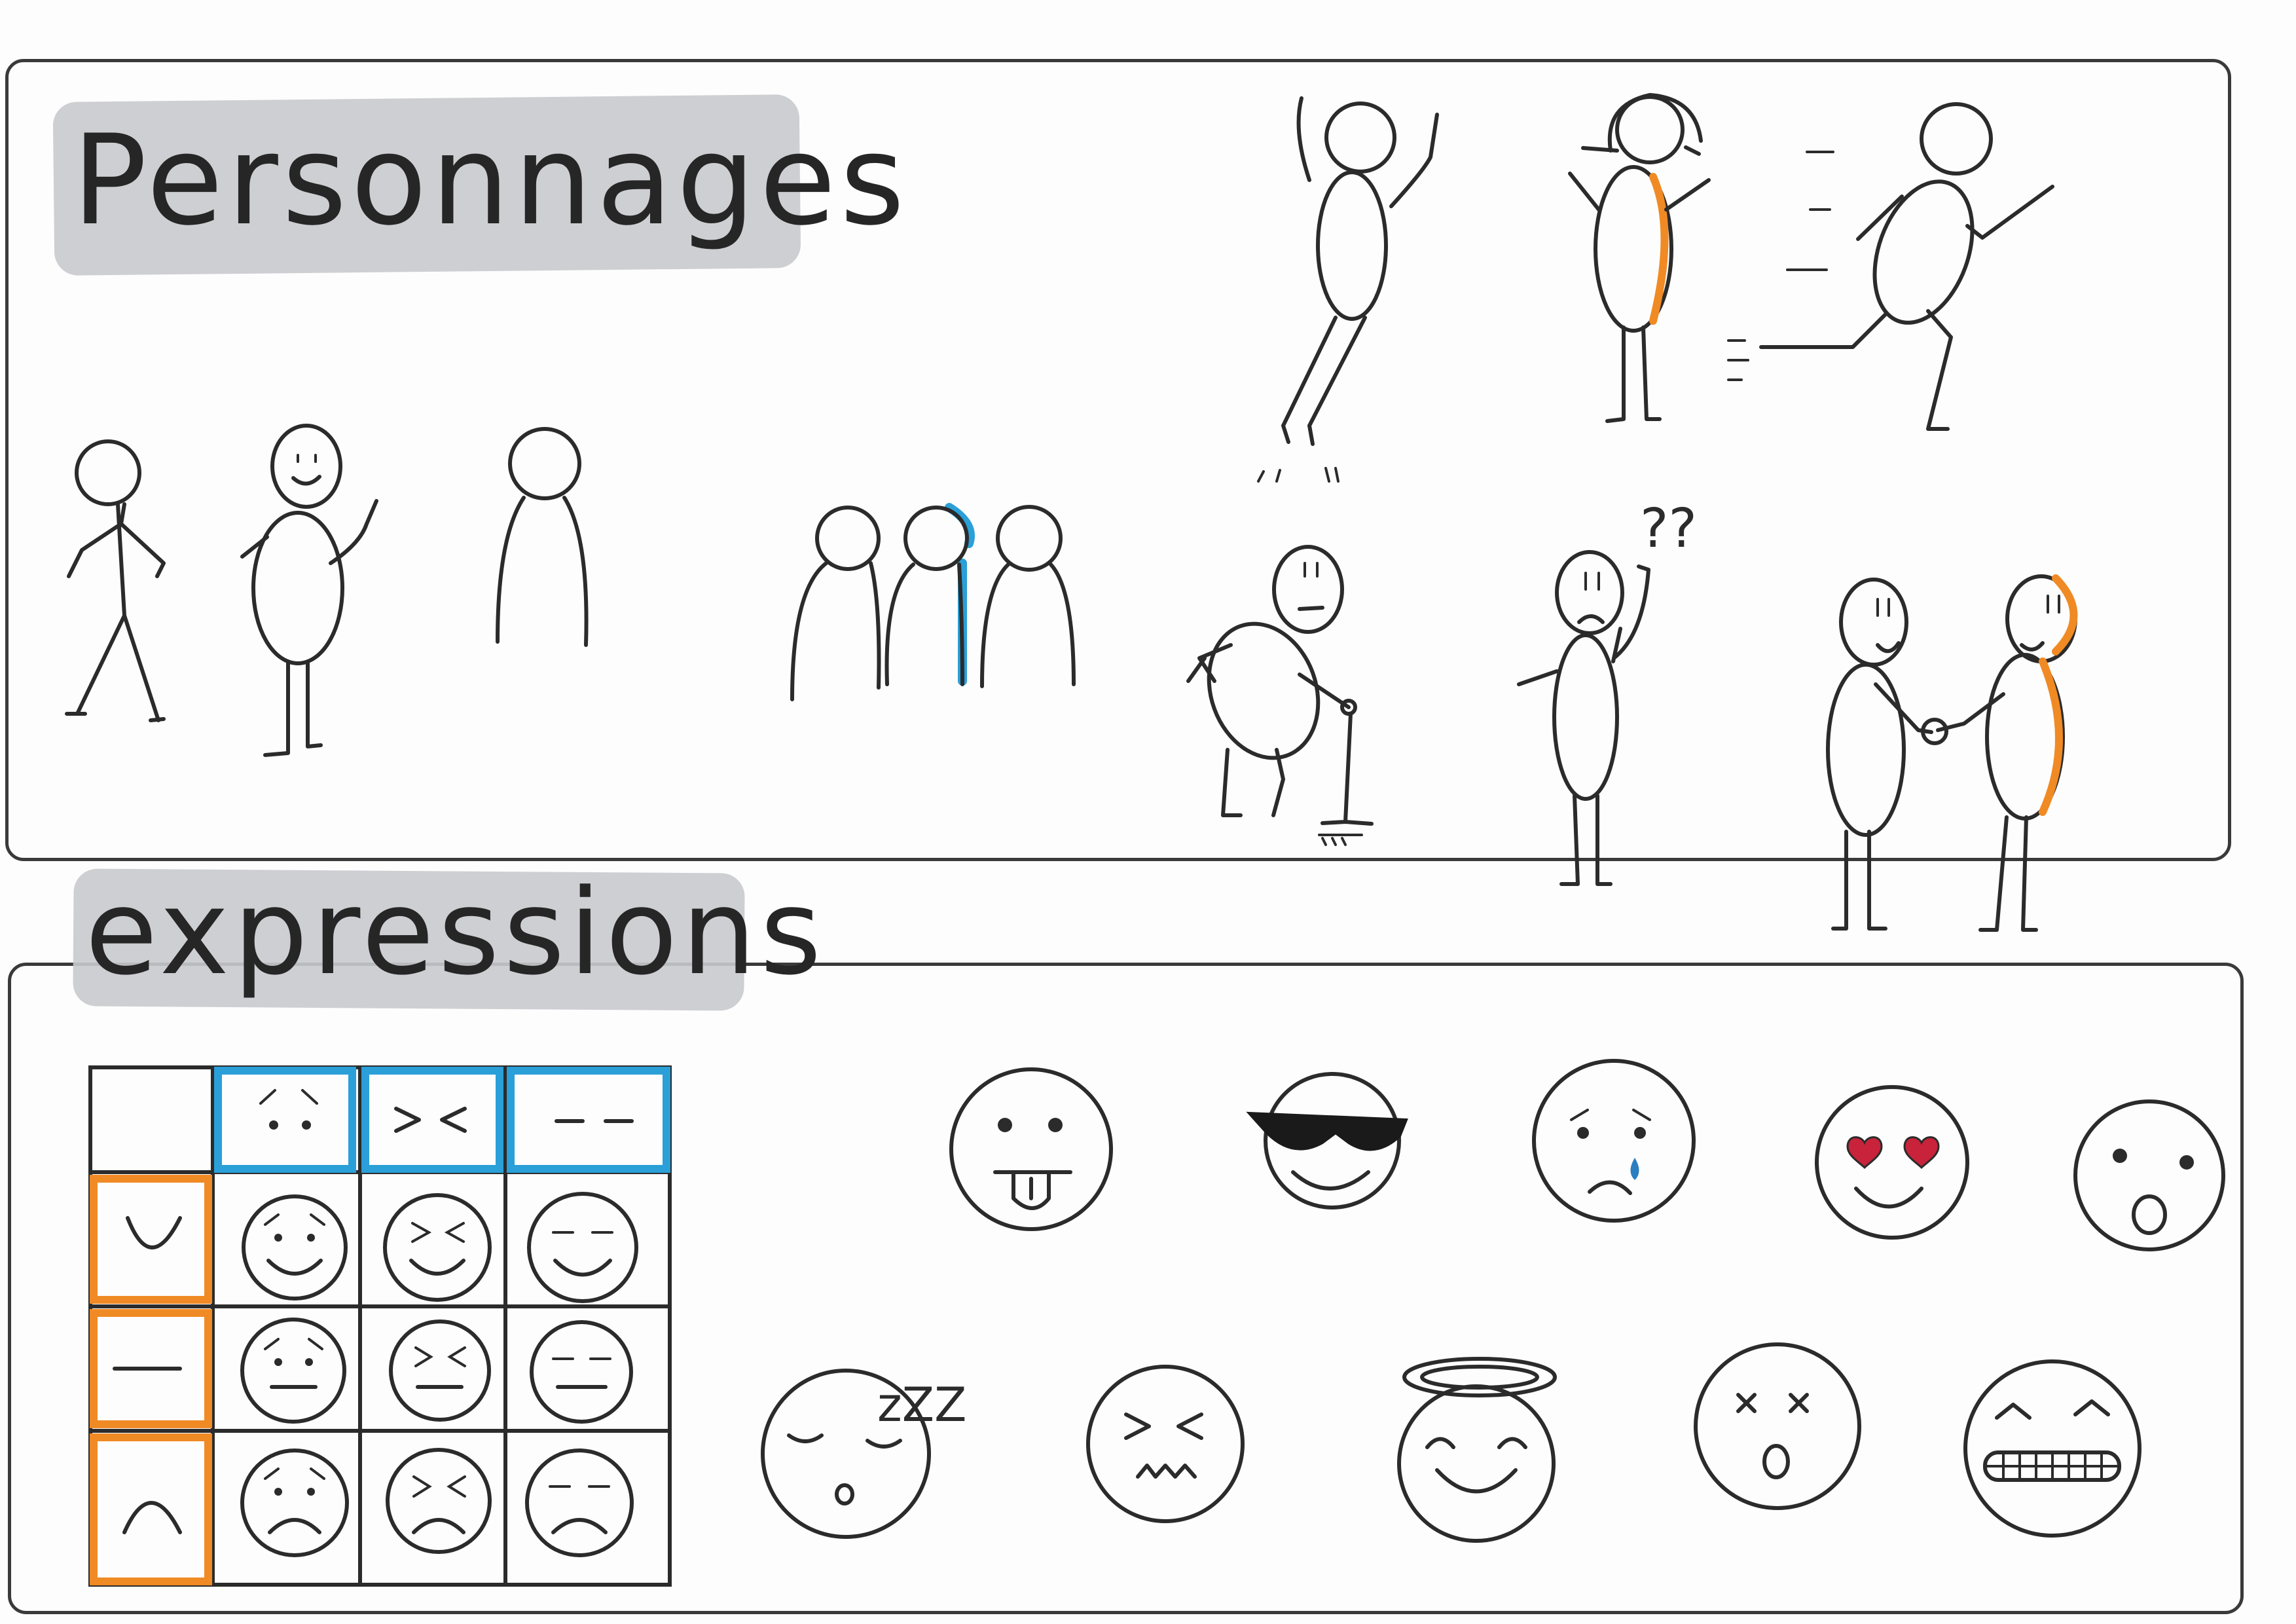 The height and width of the screenshot is (1624, 2296). What do you see at coordinates (1031, 1149) in the screenshot?
I see `tongue-out-face-icon` at bounding box center [1031, 1149].